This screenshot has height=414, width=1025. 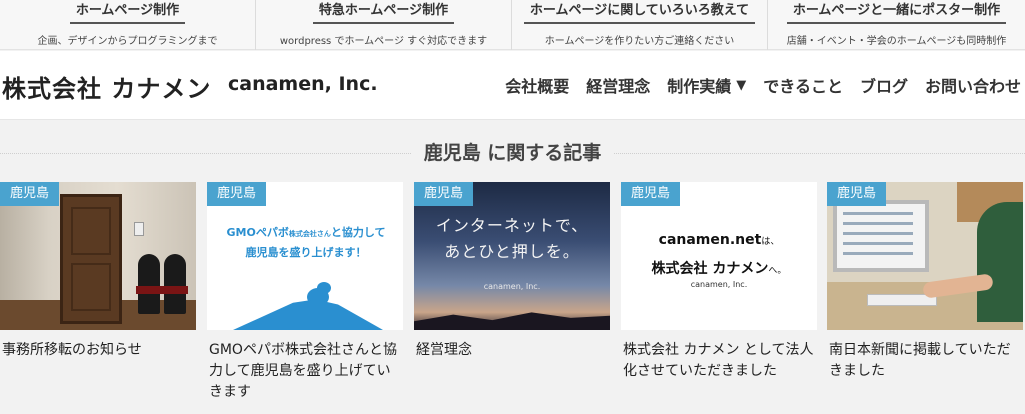 I want to click on topbar-item-subtitle: 店舗・イベント・学会のホームページも同時制作, so click(x=896, y=41).